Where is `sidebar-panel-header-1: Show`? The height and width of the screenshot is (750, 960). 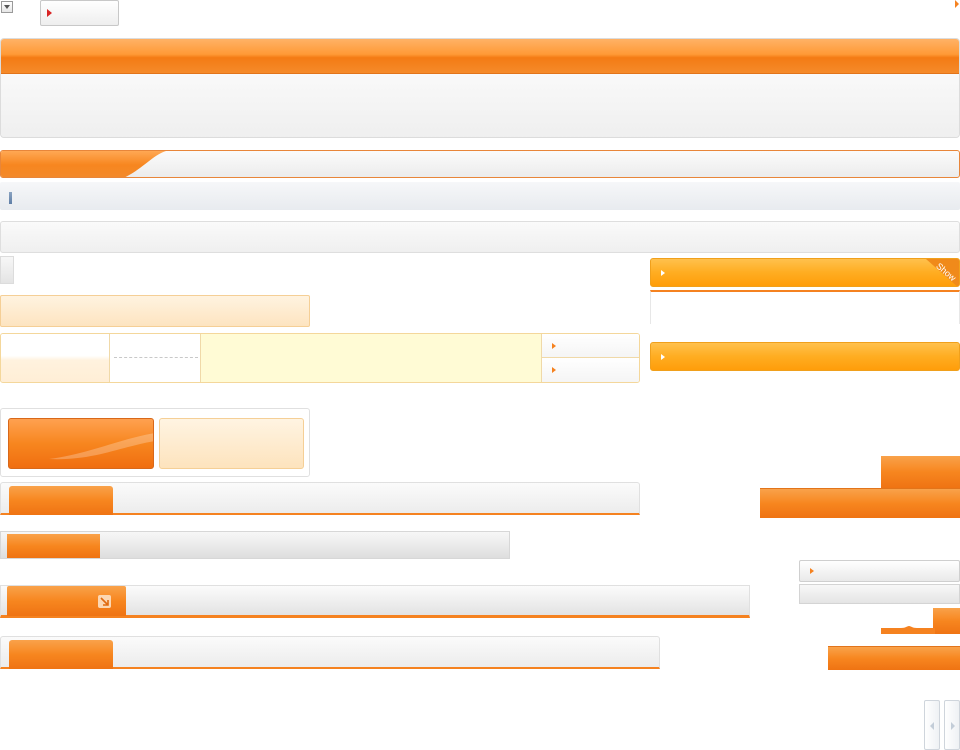 sidebar-panel-header-1: Show is located at coordinates (805, 272).